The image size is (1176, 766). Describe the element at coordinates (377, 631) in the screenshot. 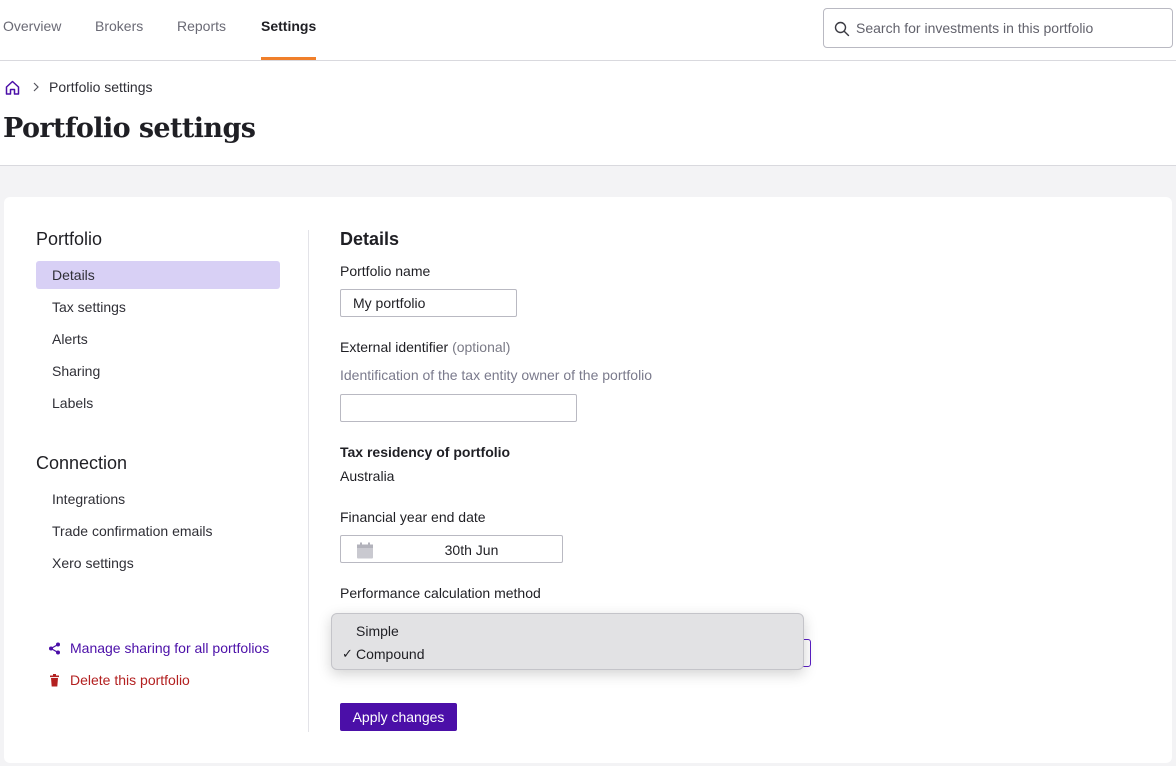

I see `option-simple-label: Simple` at that location.